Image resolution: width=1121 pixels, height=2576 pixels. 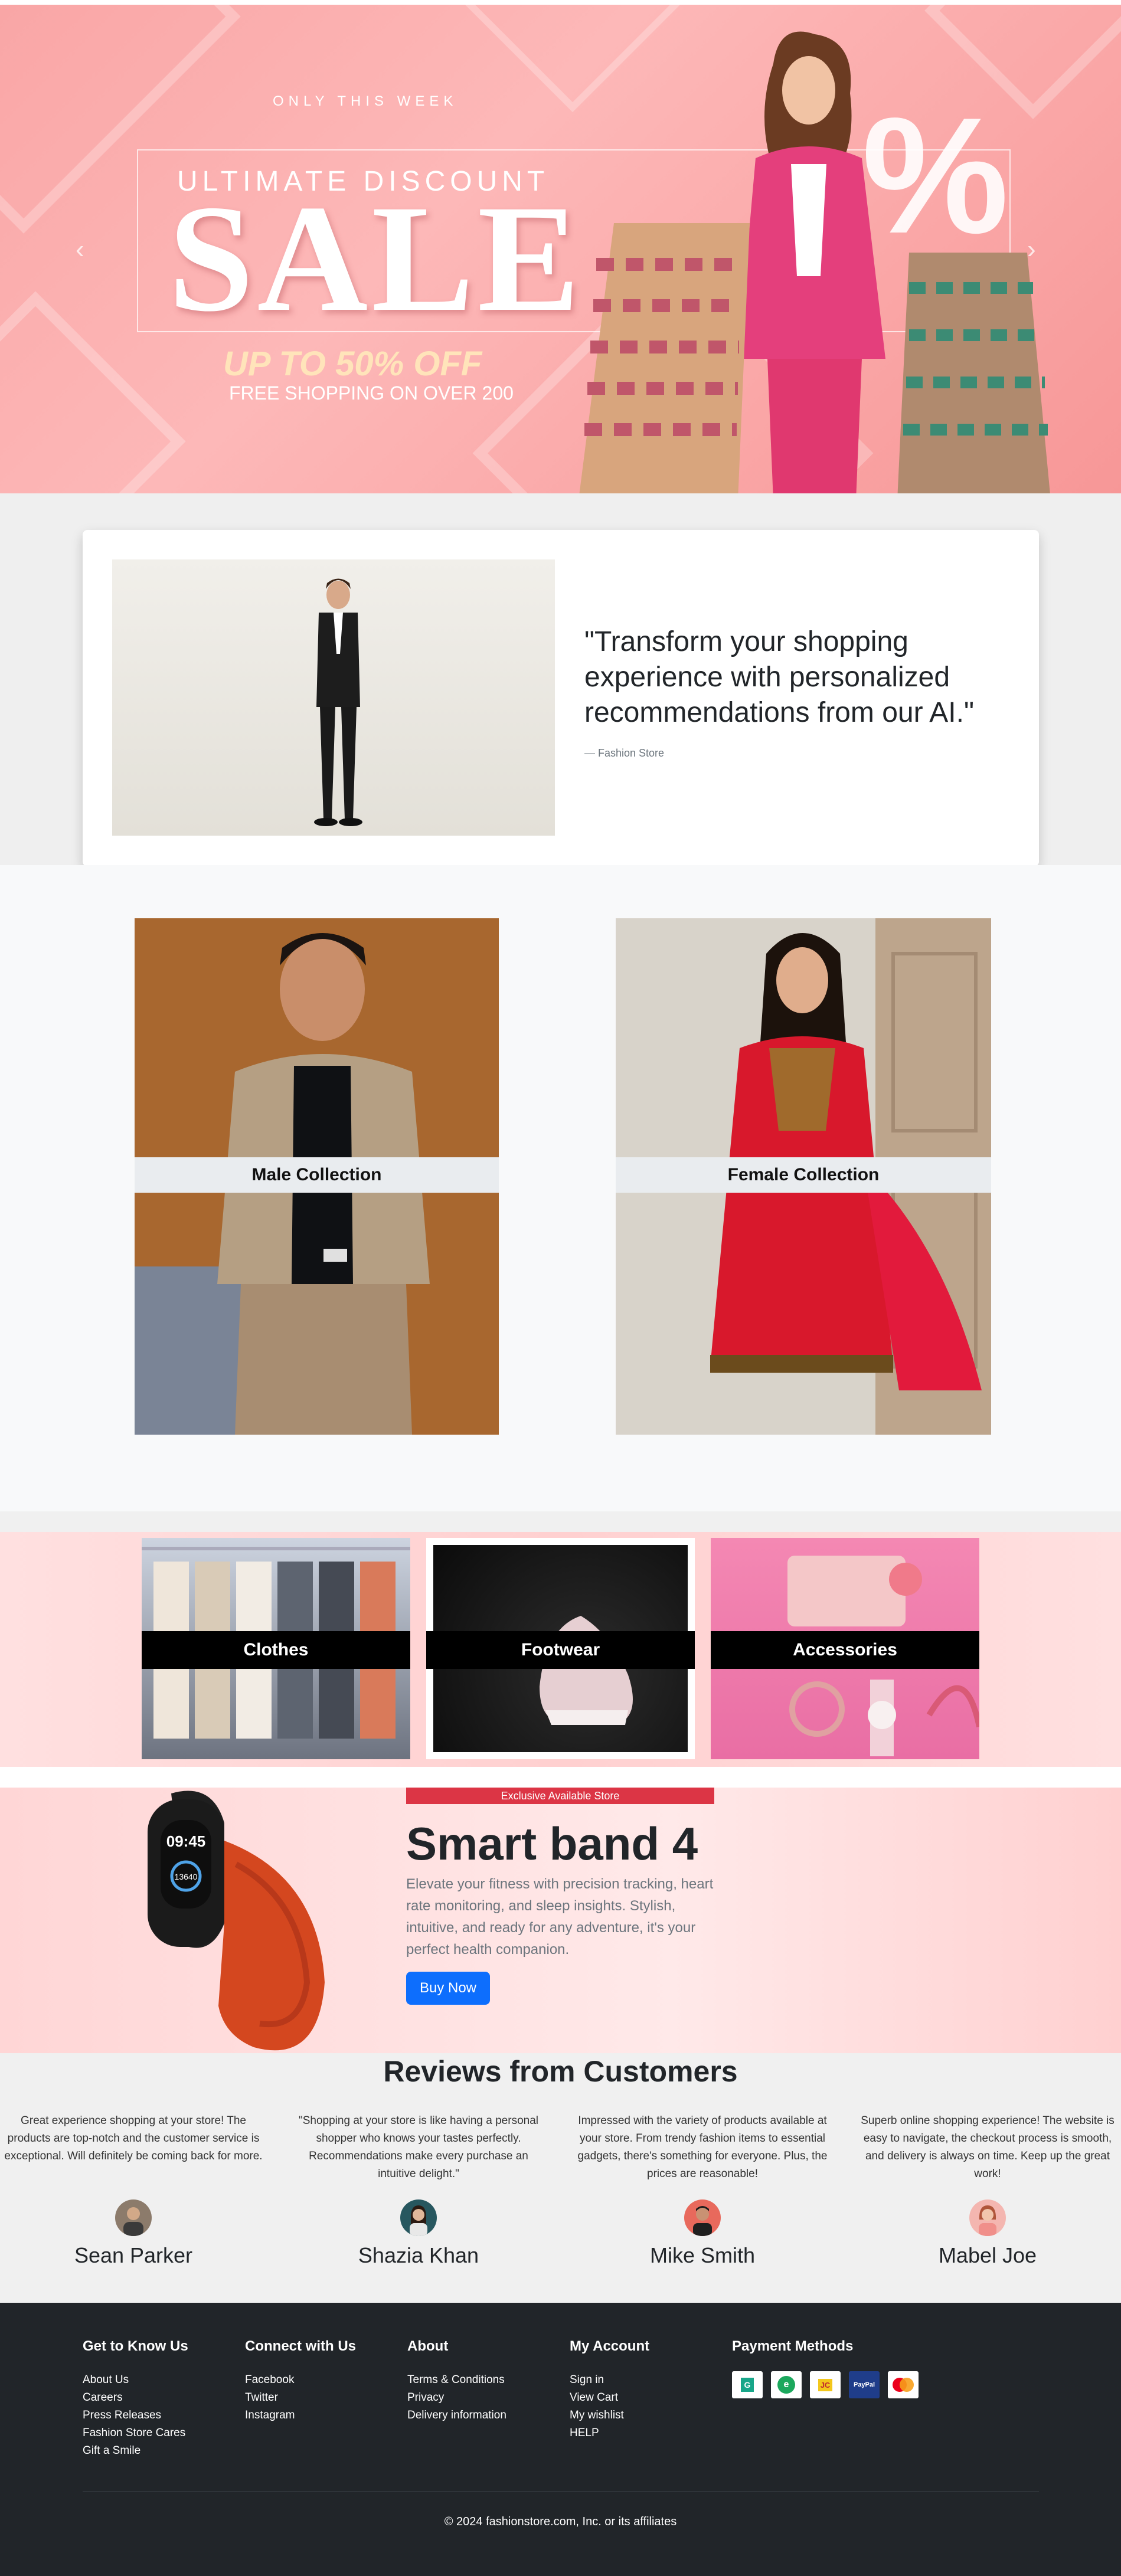 I want to click on smart-band-image: 09:45 13640, so click(x=236, y=1921).